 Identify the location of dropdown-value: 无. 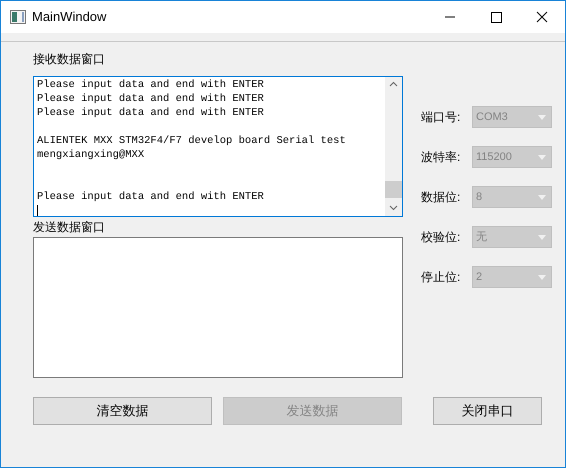
(482, 237).